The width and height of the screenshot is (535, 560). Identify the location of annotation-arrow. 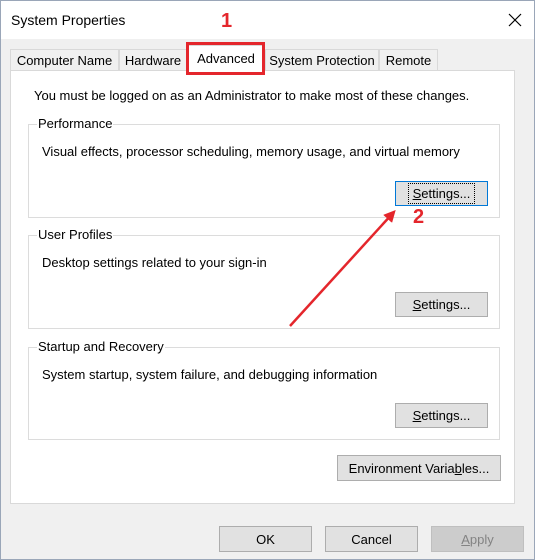
(342, 268).